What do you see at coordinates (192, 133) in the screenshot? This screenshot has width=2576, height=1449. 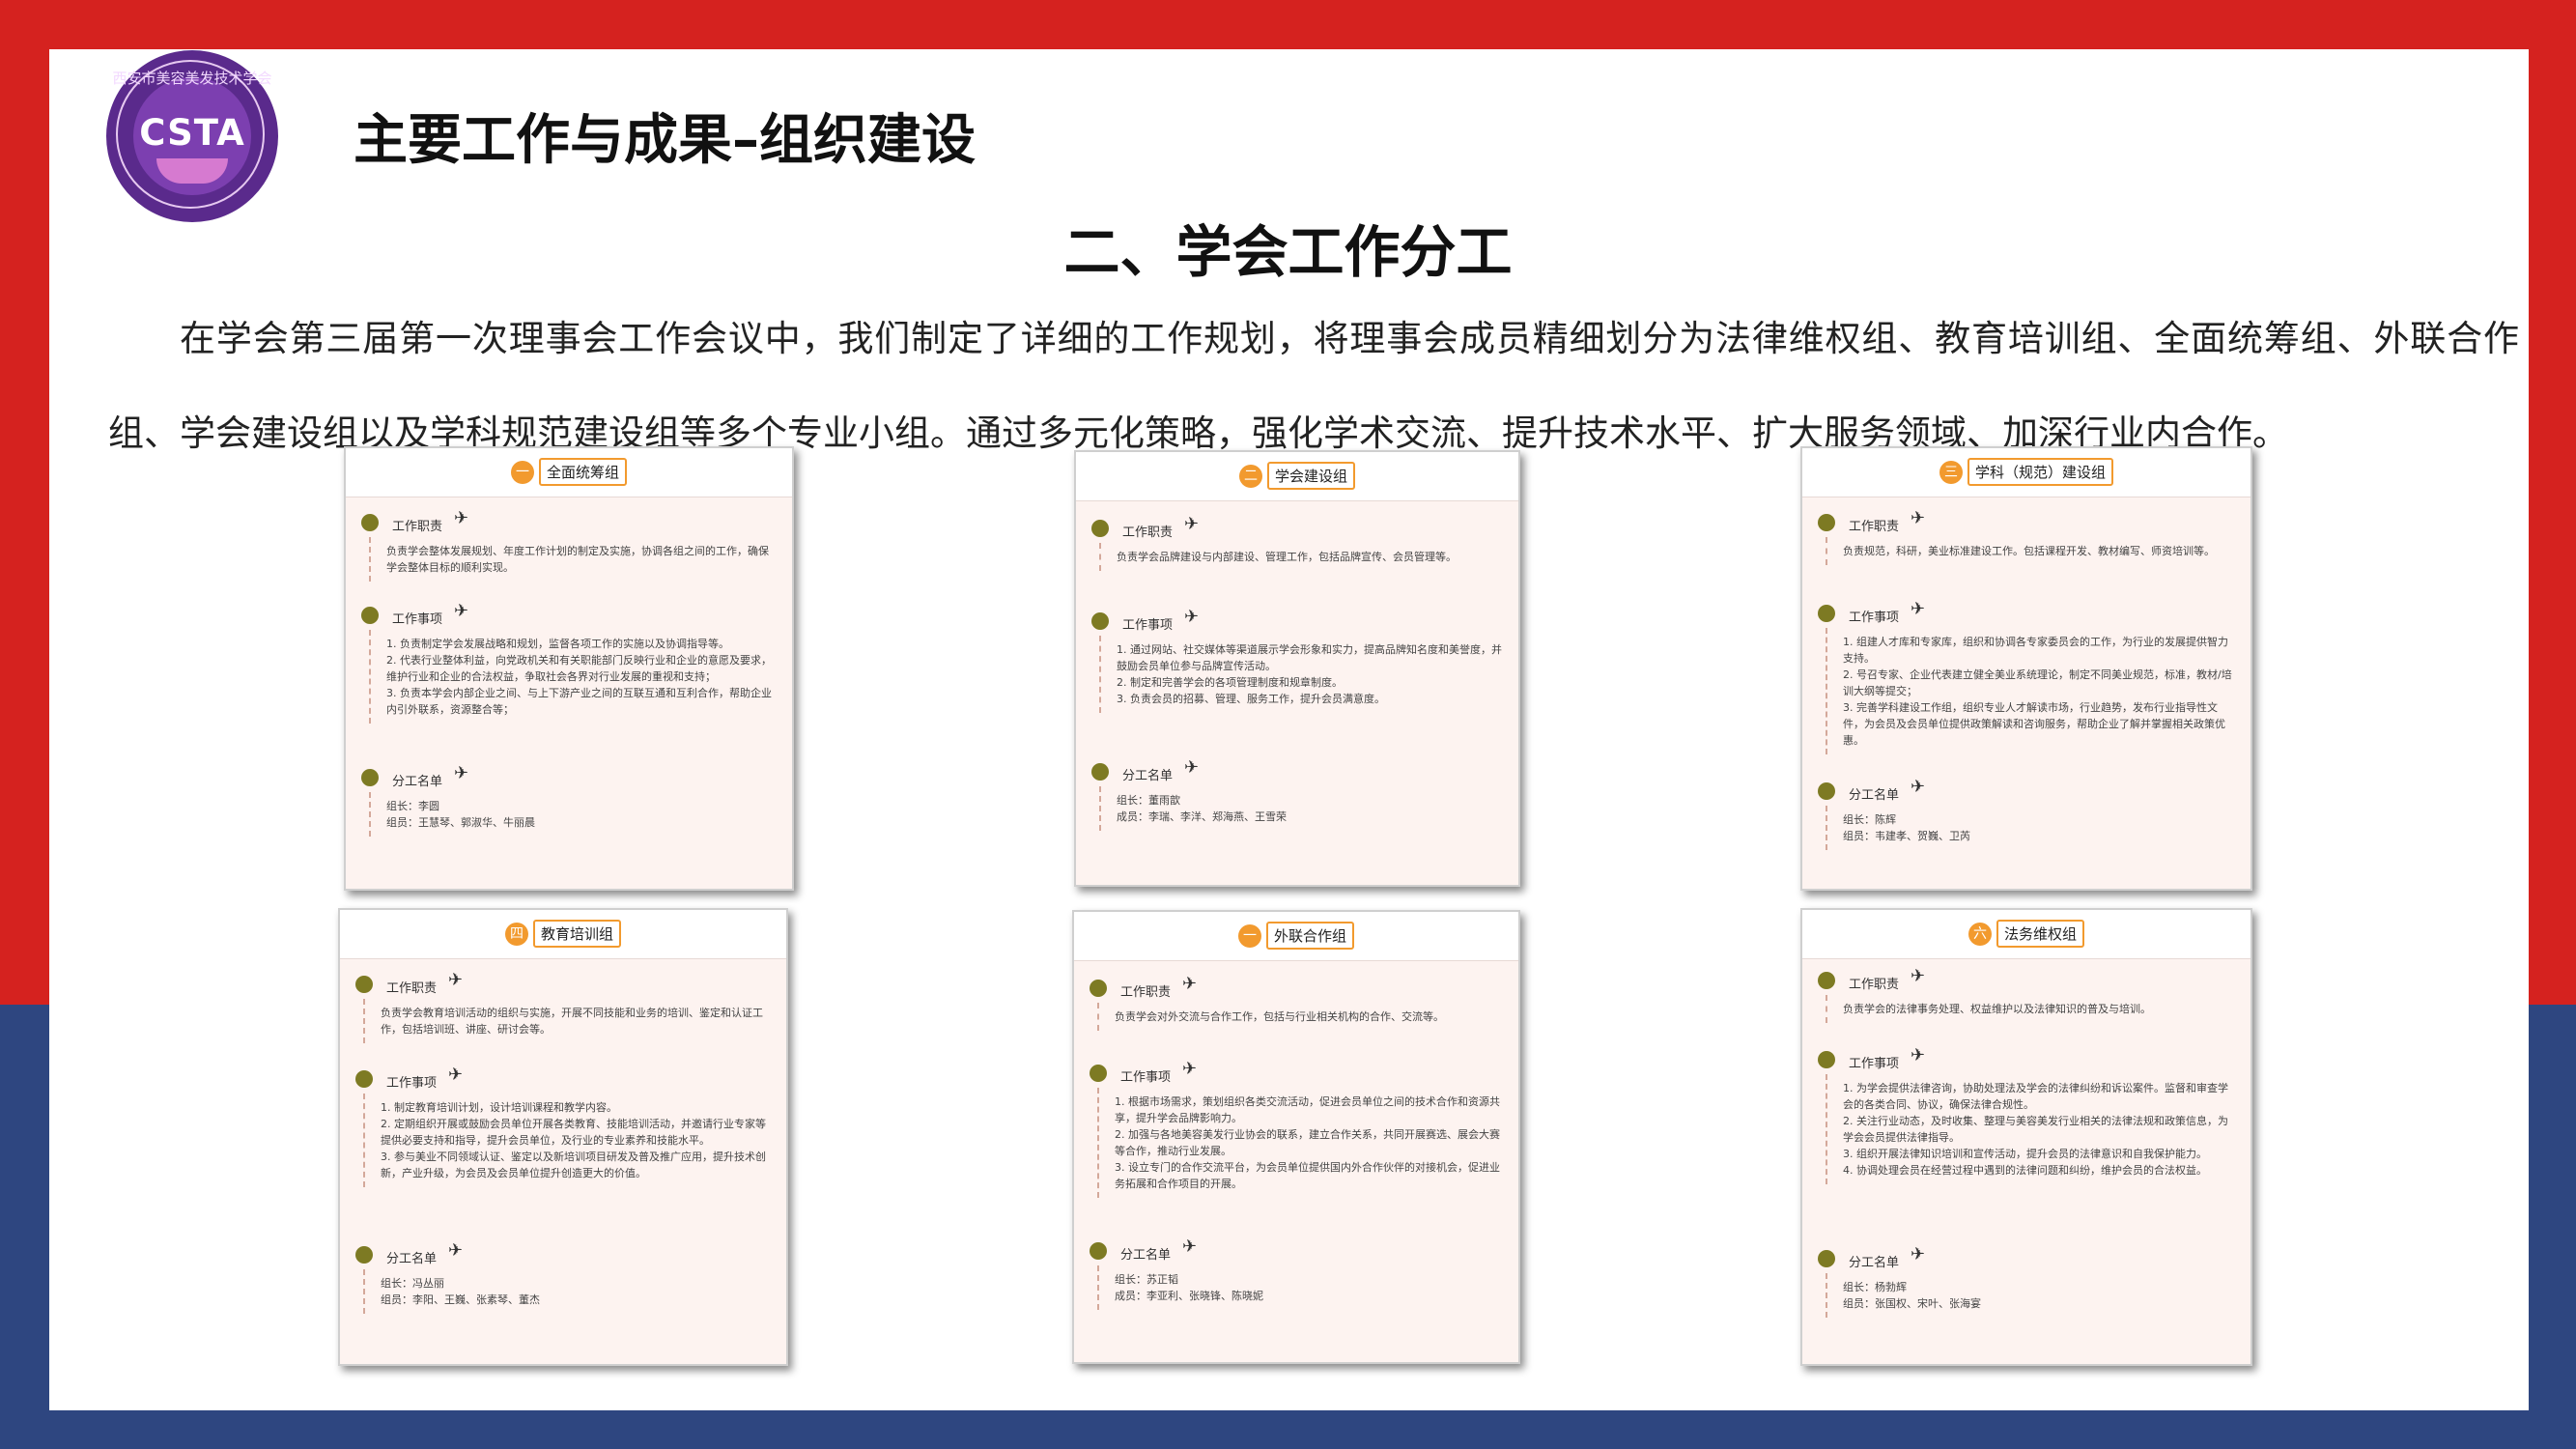 I see `logo-abbr: CSTA` at bounding box center [192, 133].